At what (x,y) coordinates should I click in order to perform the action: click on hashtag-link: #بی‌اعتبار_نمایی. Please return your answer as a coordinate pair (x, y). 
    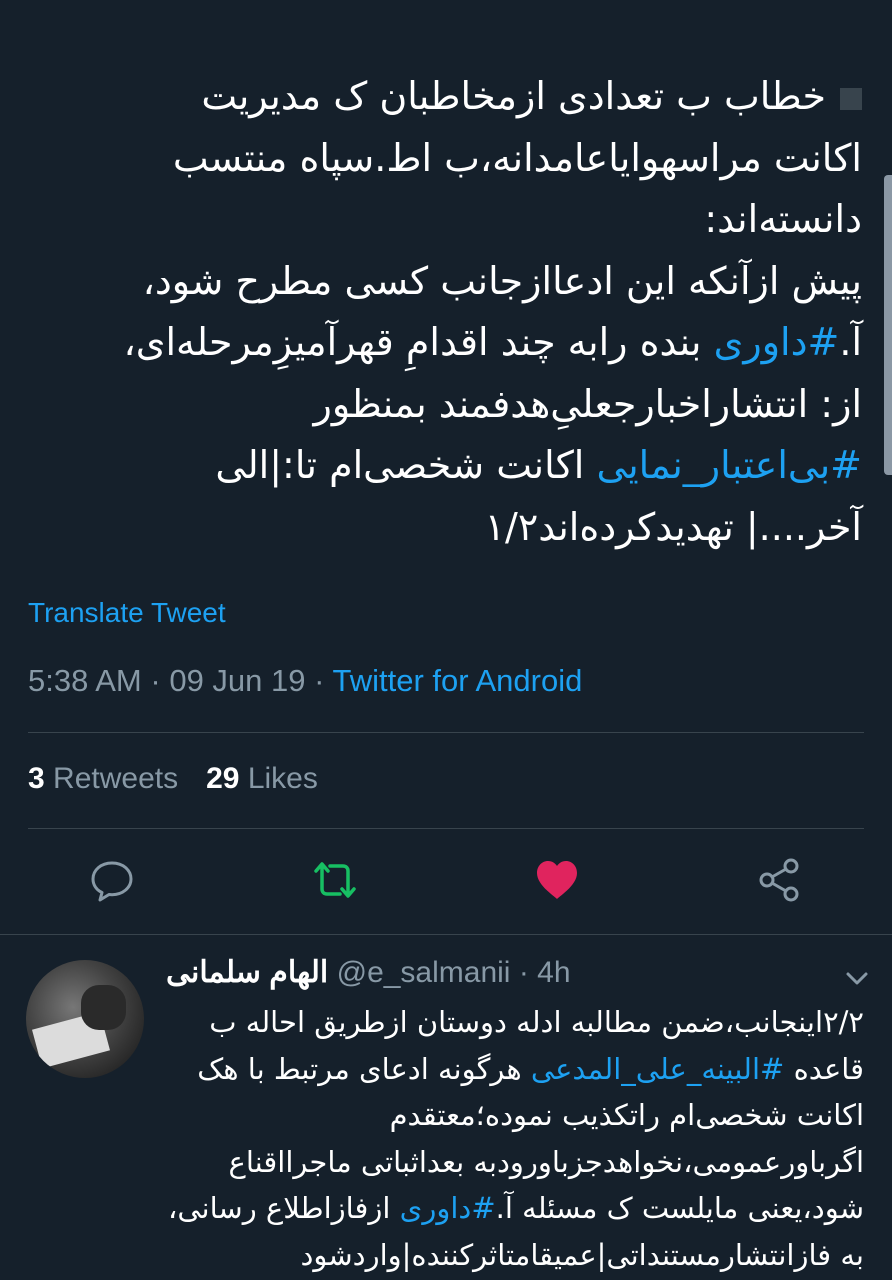
    Looking at the image, I should click on (729, 465).